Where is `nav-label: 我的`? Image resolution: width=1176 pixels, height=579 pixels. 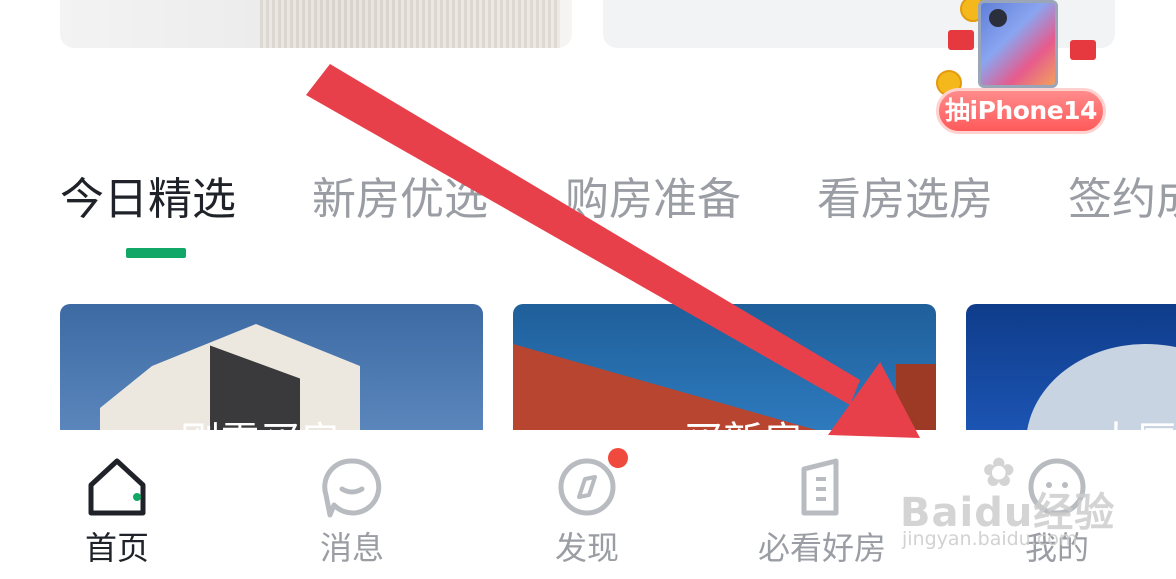 nav-label: 我的 is located at coordinates (1056, 548).